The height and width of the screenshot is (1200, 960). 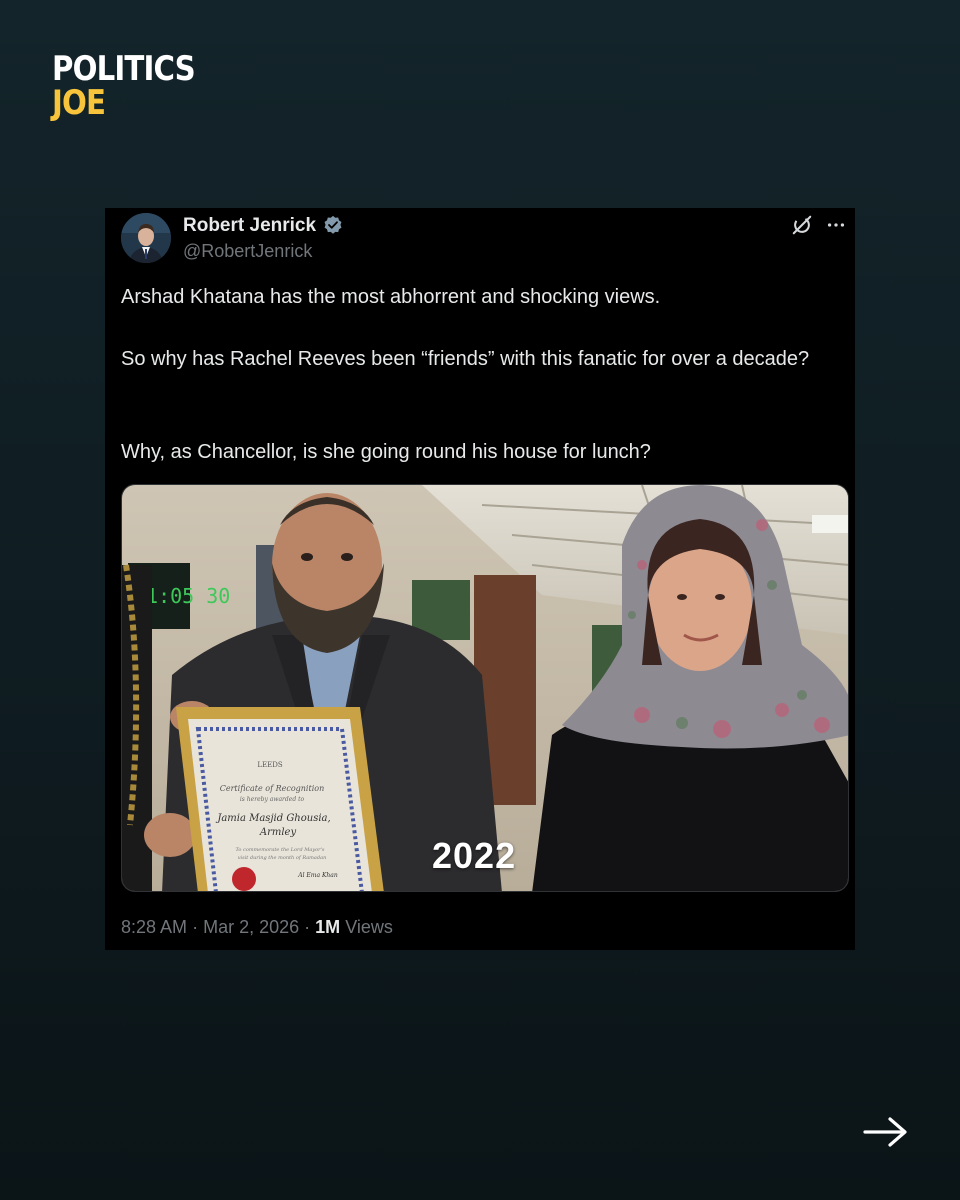 I want to click on tweet-meta: 8:28 AM · Mar 2, 2026 · 1M Views, so click(x=257, y=927).